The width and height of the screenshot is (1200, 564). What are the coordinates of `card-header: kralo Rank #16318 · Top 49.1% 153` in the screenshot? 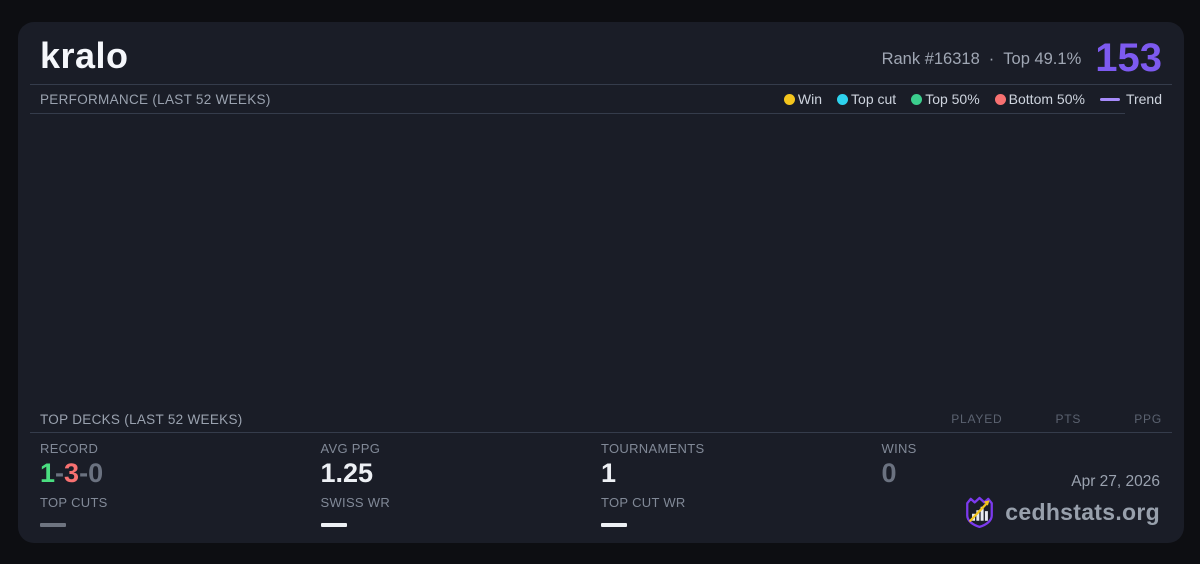 It's located at (601, 53).